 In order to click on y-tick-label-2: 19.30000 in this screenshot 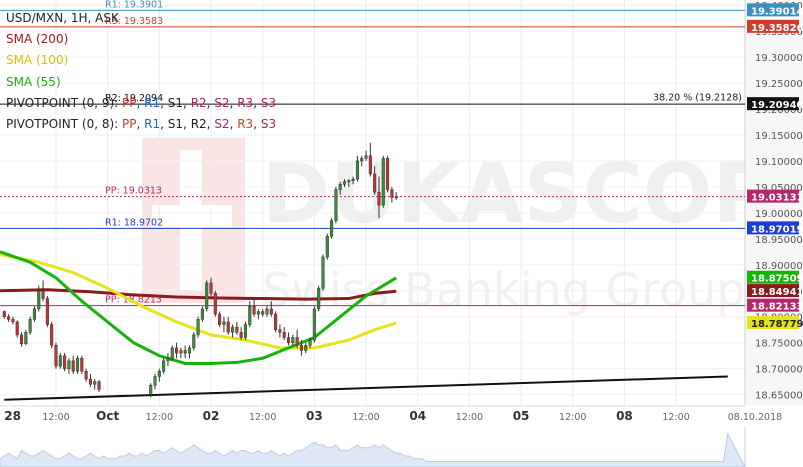, I will do `click(779, 58)`.